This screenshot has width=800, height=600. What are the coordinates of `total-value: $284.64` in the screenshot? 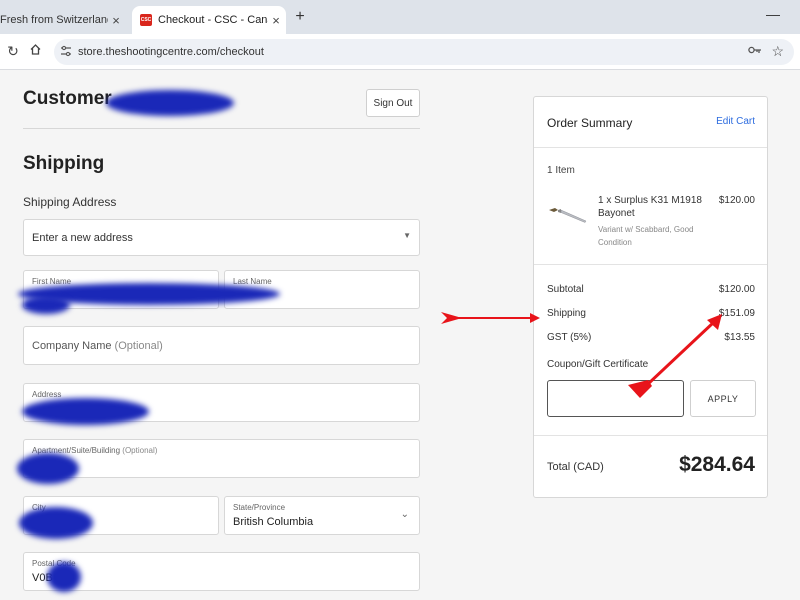 It's located at (717, 464).